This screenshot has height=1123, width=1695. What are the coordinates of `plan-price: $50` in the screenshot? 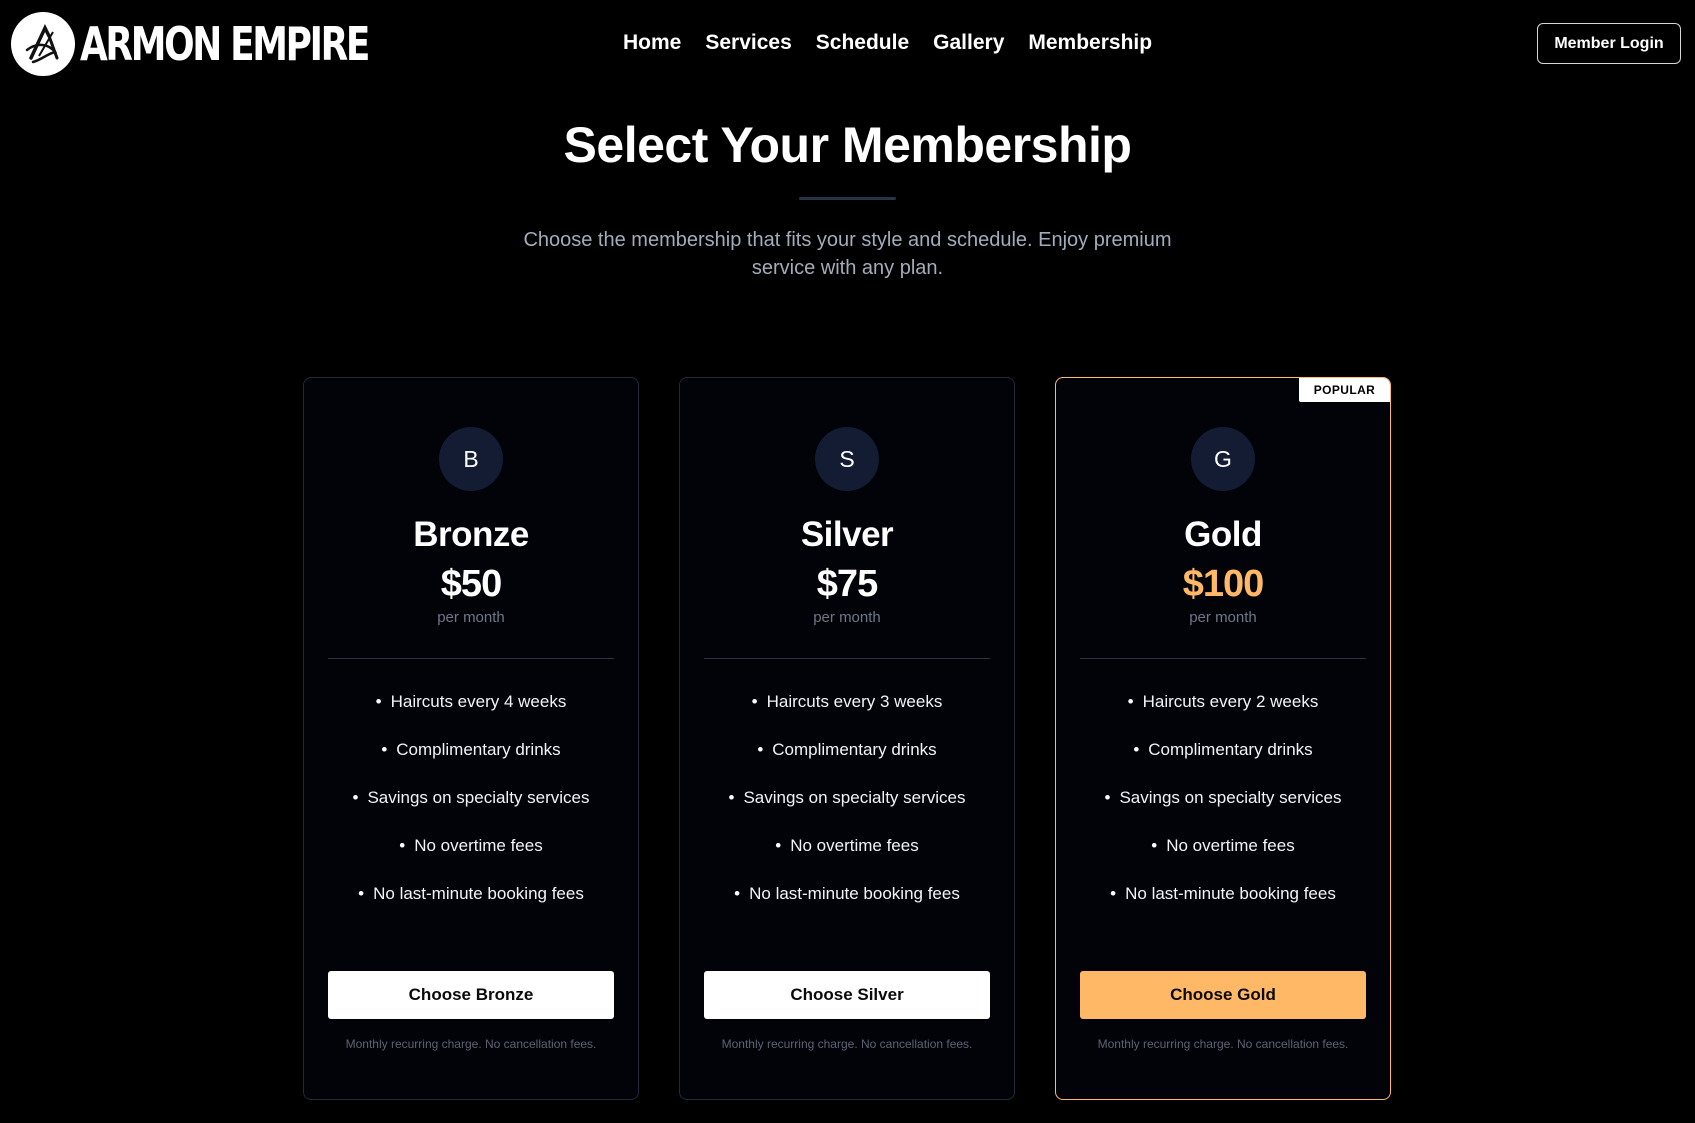 It's located at (471, 584).